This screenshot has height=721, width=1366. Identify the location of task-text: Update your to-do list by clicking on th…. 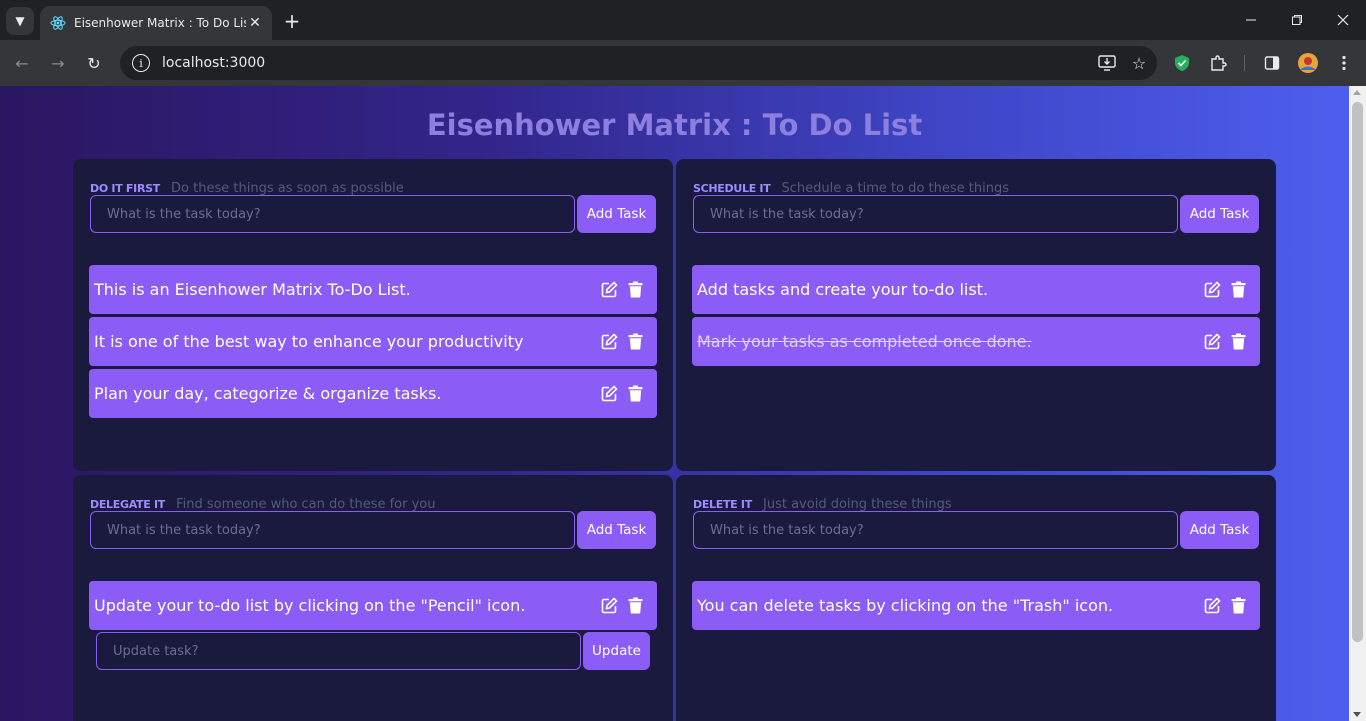
(347, 605).